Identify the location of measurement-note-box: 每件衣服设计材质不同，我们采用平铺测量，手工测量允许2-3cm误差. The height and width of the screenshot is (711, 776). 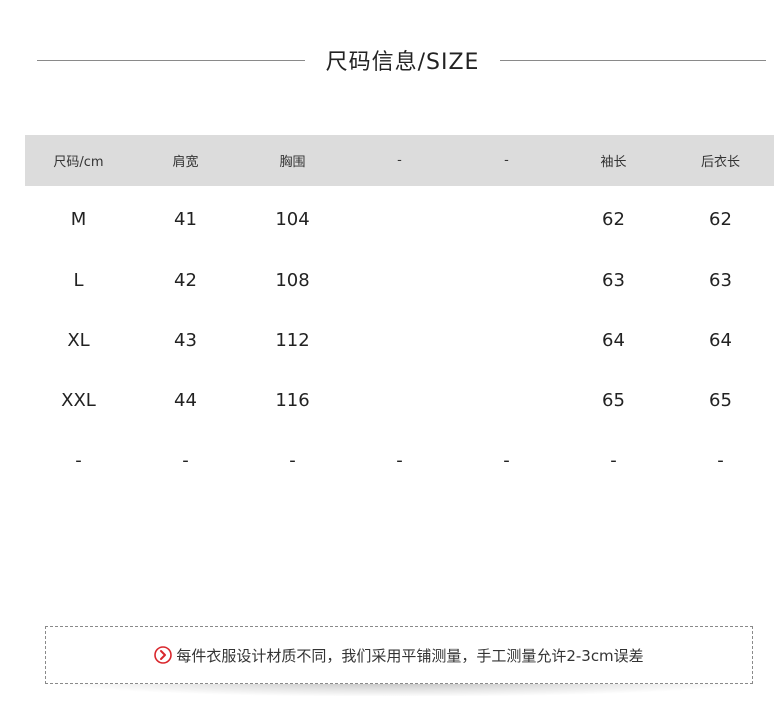
(399, 655).